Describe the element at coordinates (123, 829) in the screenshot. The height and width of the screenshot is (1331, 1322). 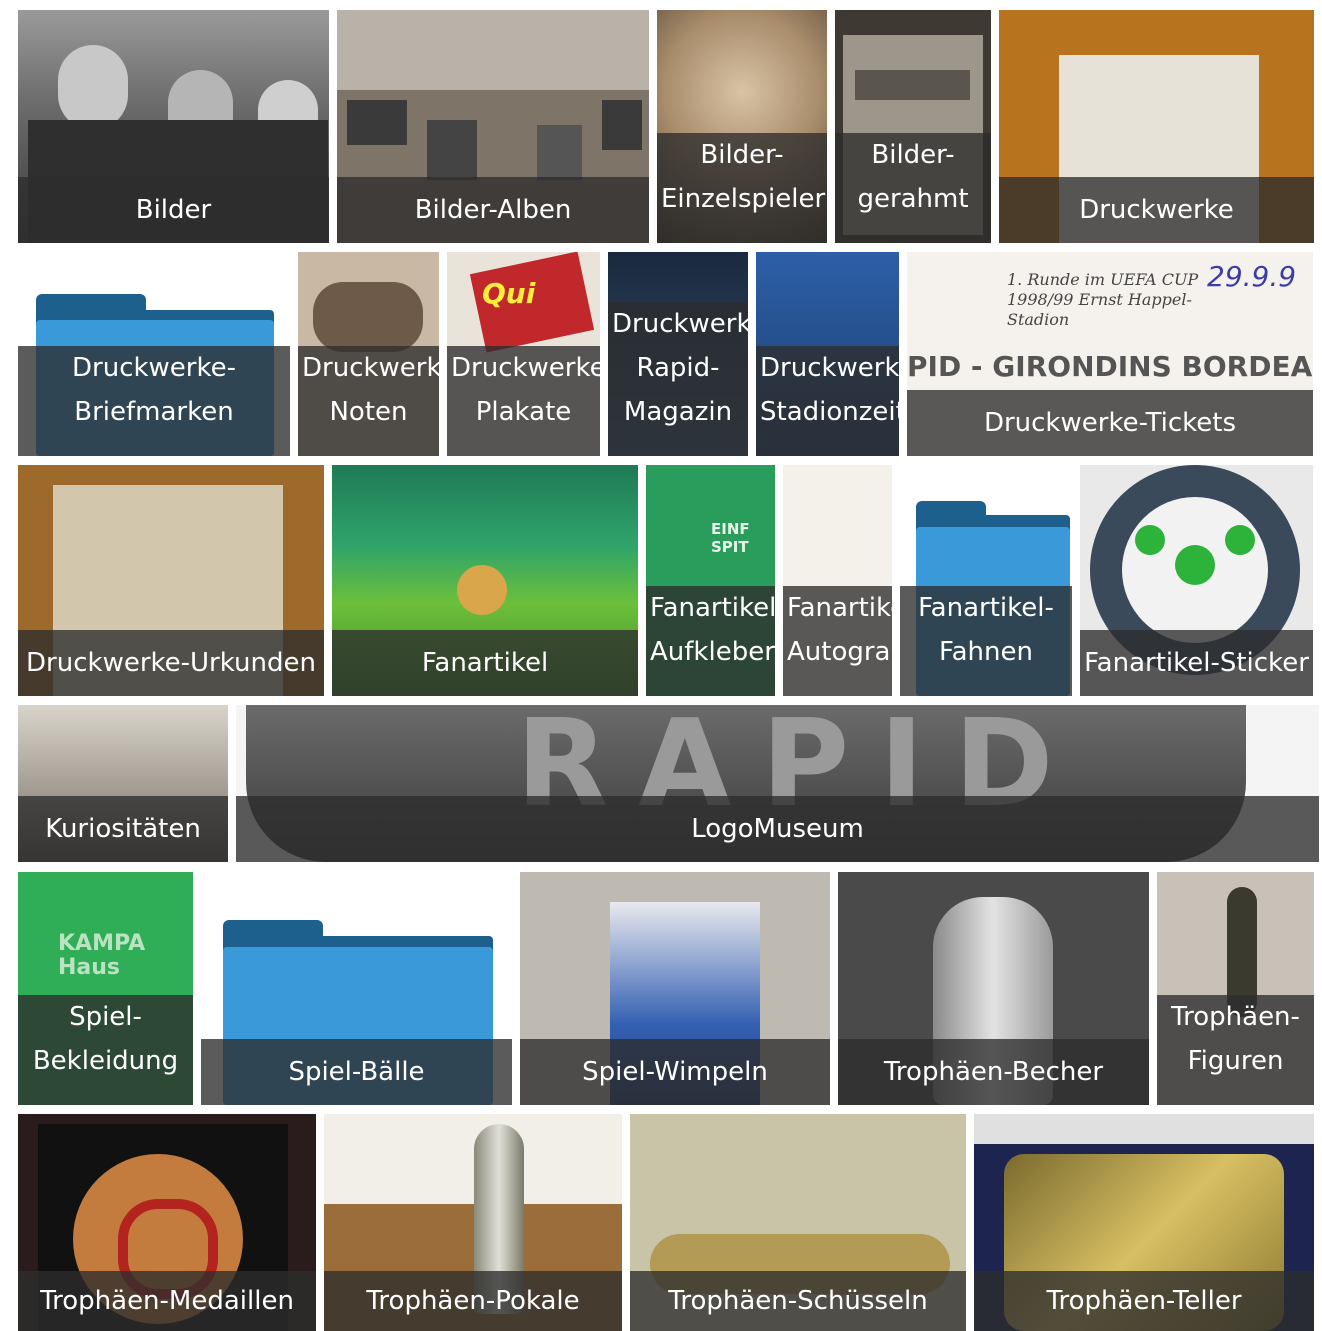
I see `tile-caption: Kuriositäten` at that location.